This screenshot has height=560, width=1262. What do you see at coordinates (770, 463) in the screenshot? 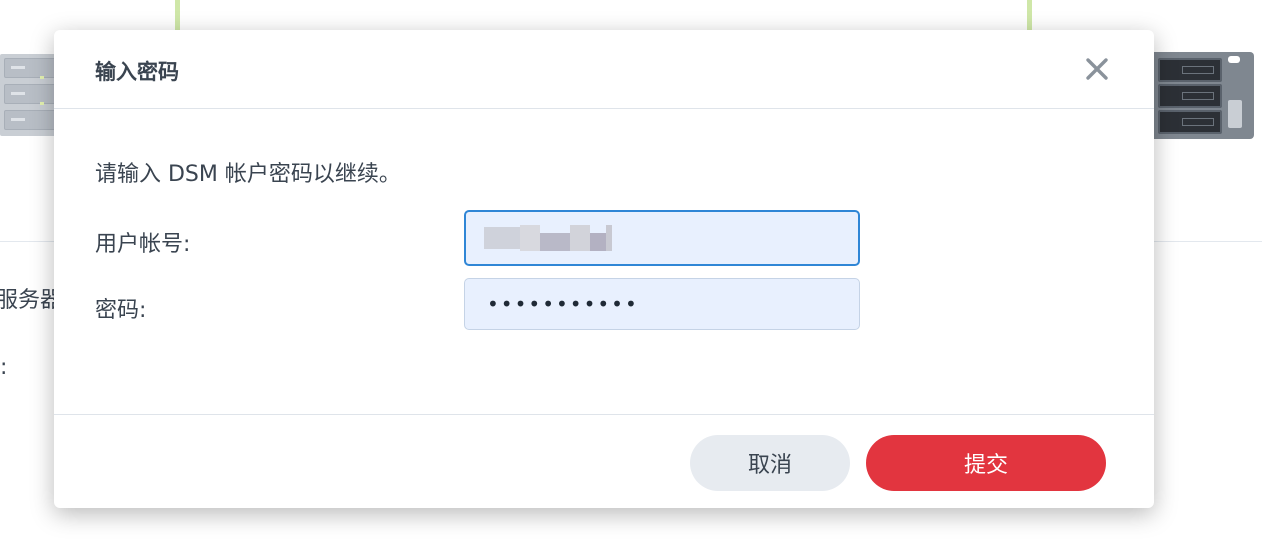
I see `cancel-button: 取消` at bounding box center [770, 463].